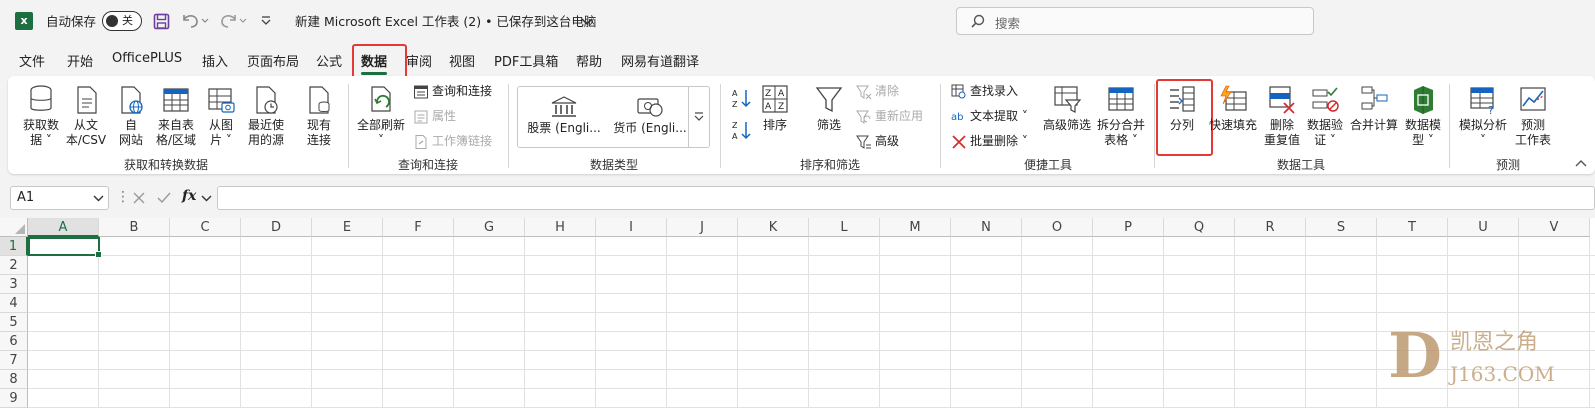  I want to click on database-icon, so click(41, 98).